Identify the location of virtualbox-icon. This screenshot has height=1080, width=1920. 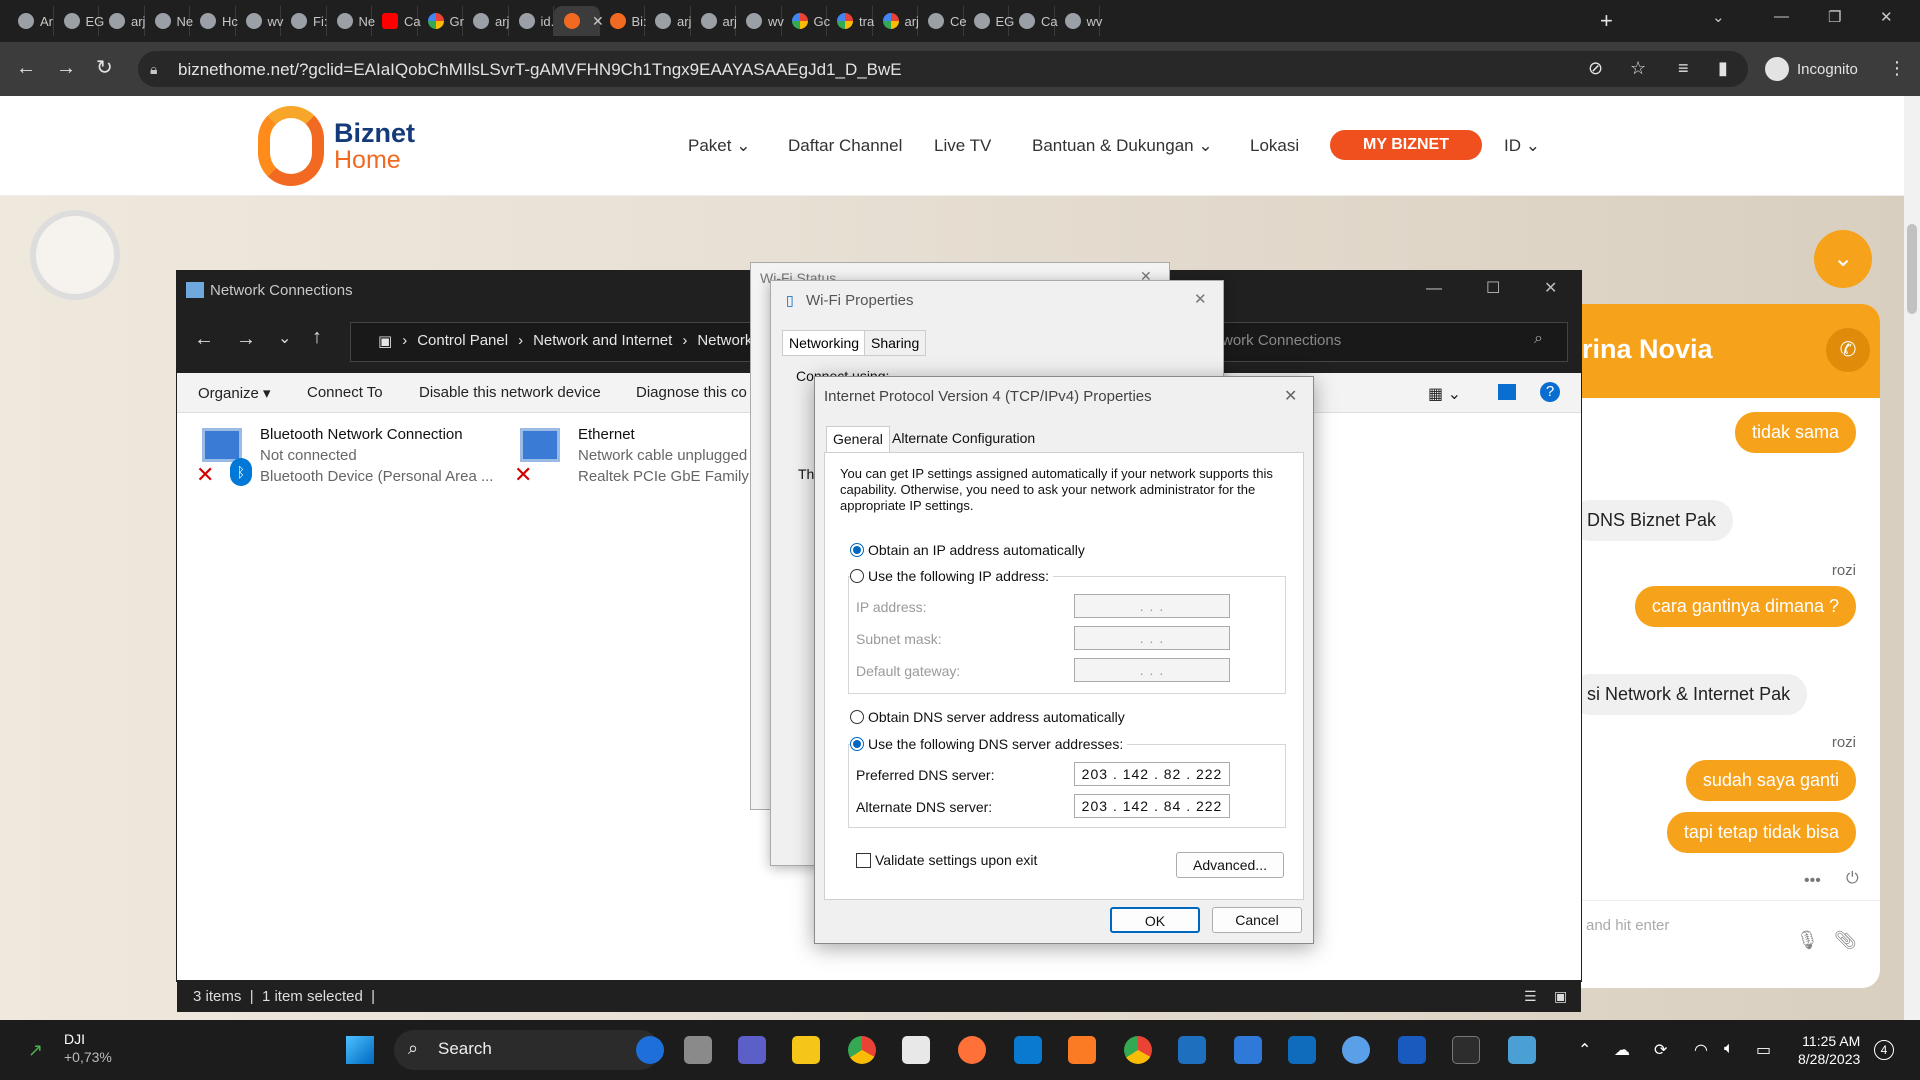
(1192, 1050).